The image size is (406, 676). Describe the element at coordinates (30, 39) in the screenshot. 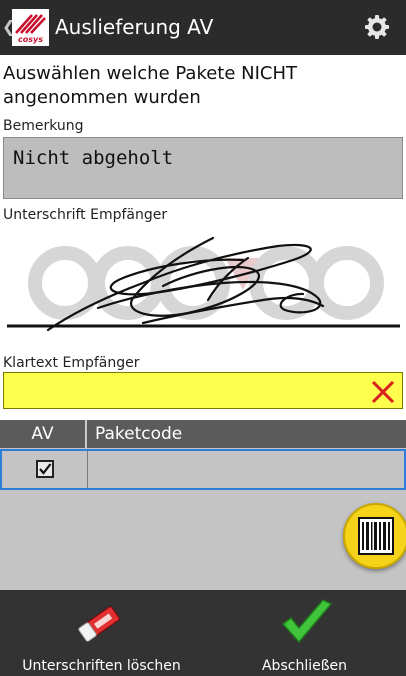

I see `svg-text: cosys` at that location.